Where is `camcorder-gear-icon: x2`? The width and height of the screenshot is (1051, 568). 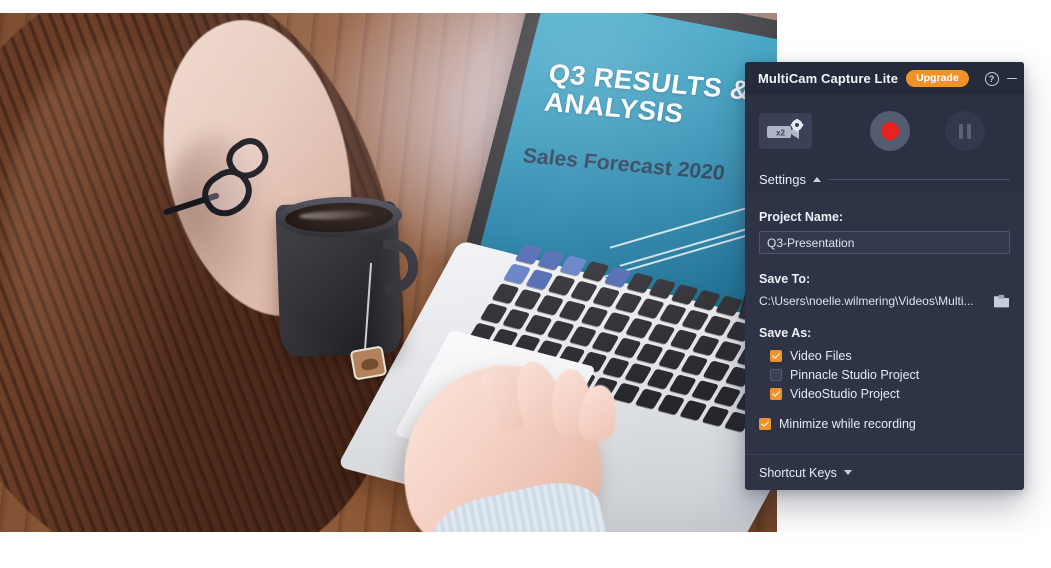 camcorder-gear-icon: x2 is located at coordinates (784, 128).